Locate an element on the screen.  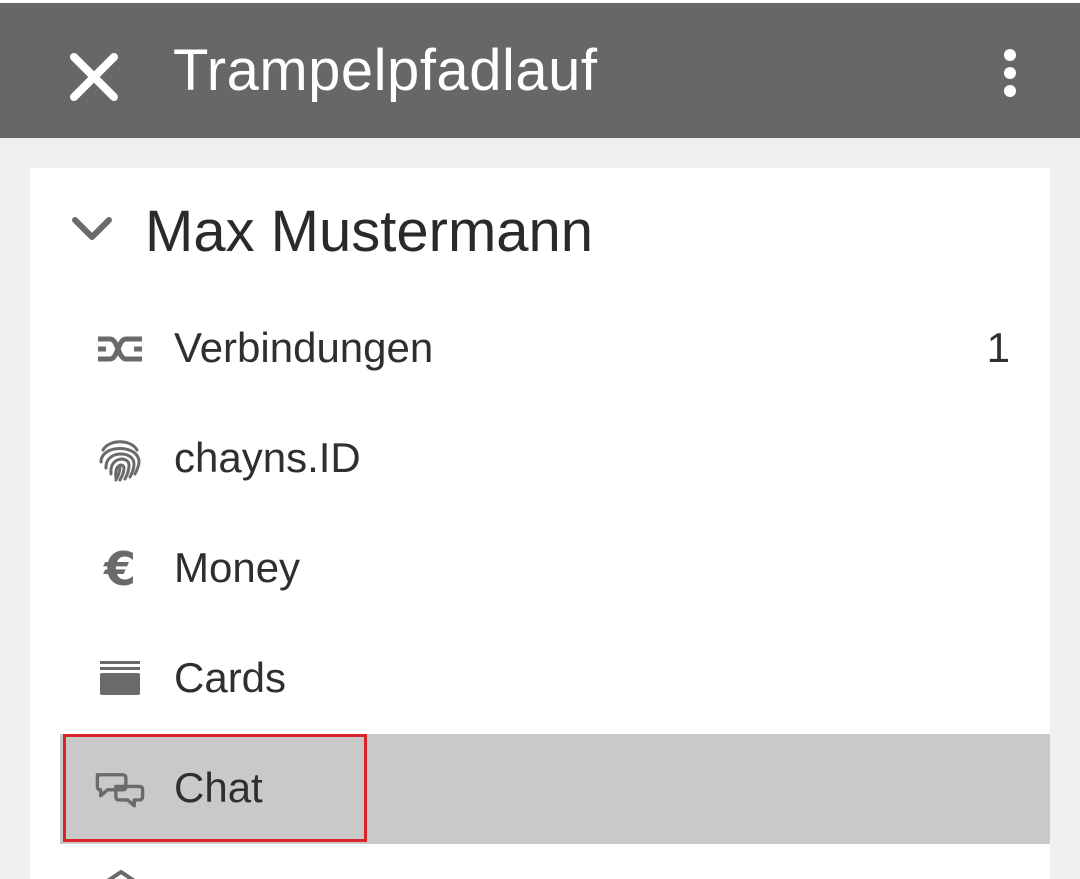
close-icon is located at coordinates (94, 77).